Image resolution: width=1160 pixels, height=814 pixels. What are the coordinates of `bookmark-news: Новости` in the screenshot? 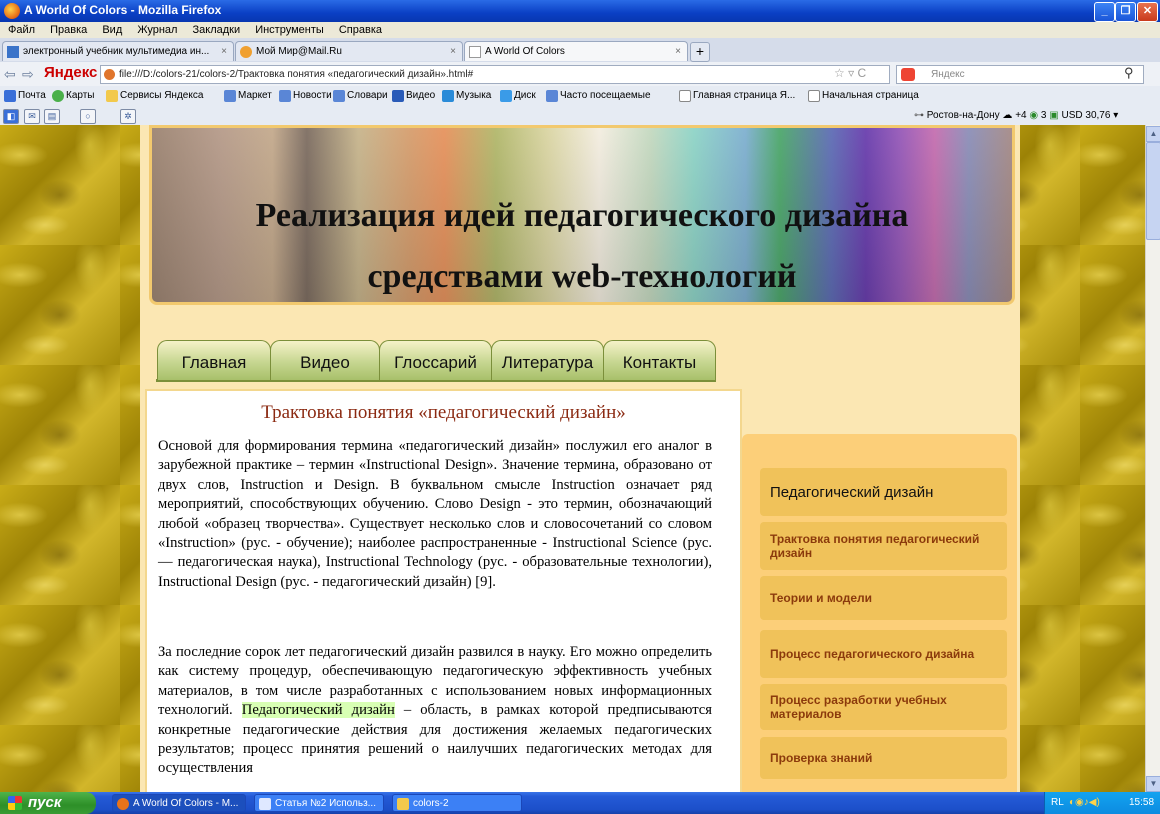 It's located at (305, 96).